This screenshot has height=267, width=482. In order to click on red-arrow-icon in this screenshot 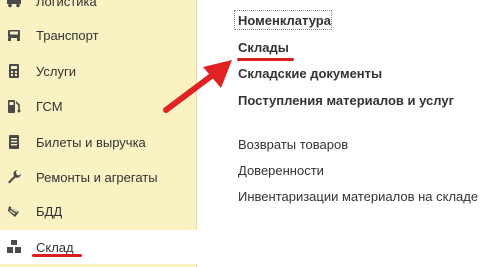, I will do `click(197, 86)`.